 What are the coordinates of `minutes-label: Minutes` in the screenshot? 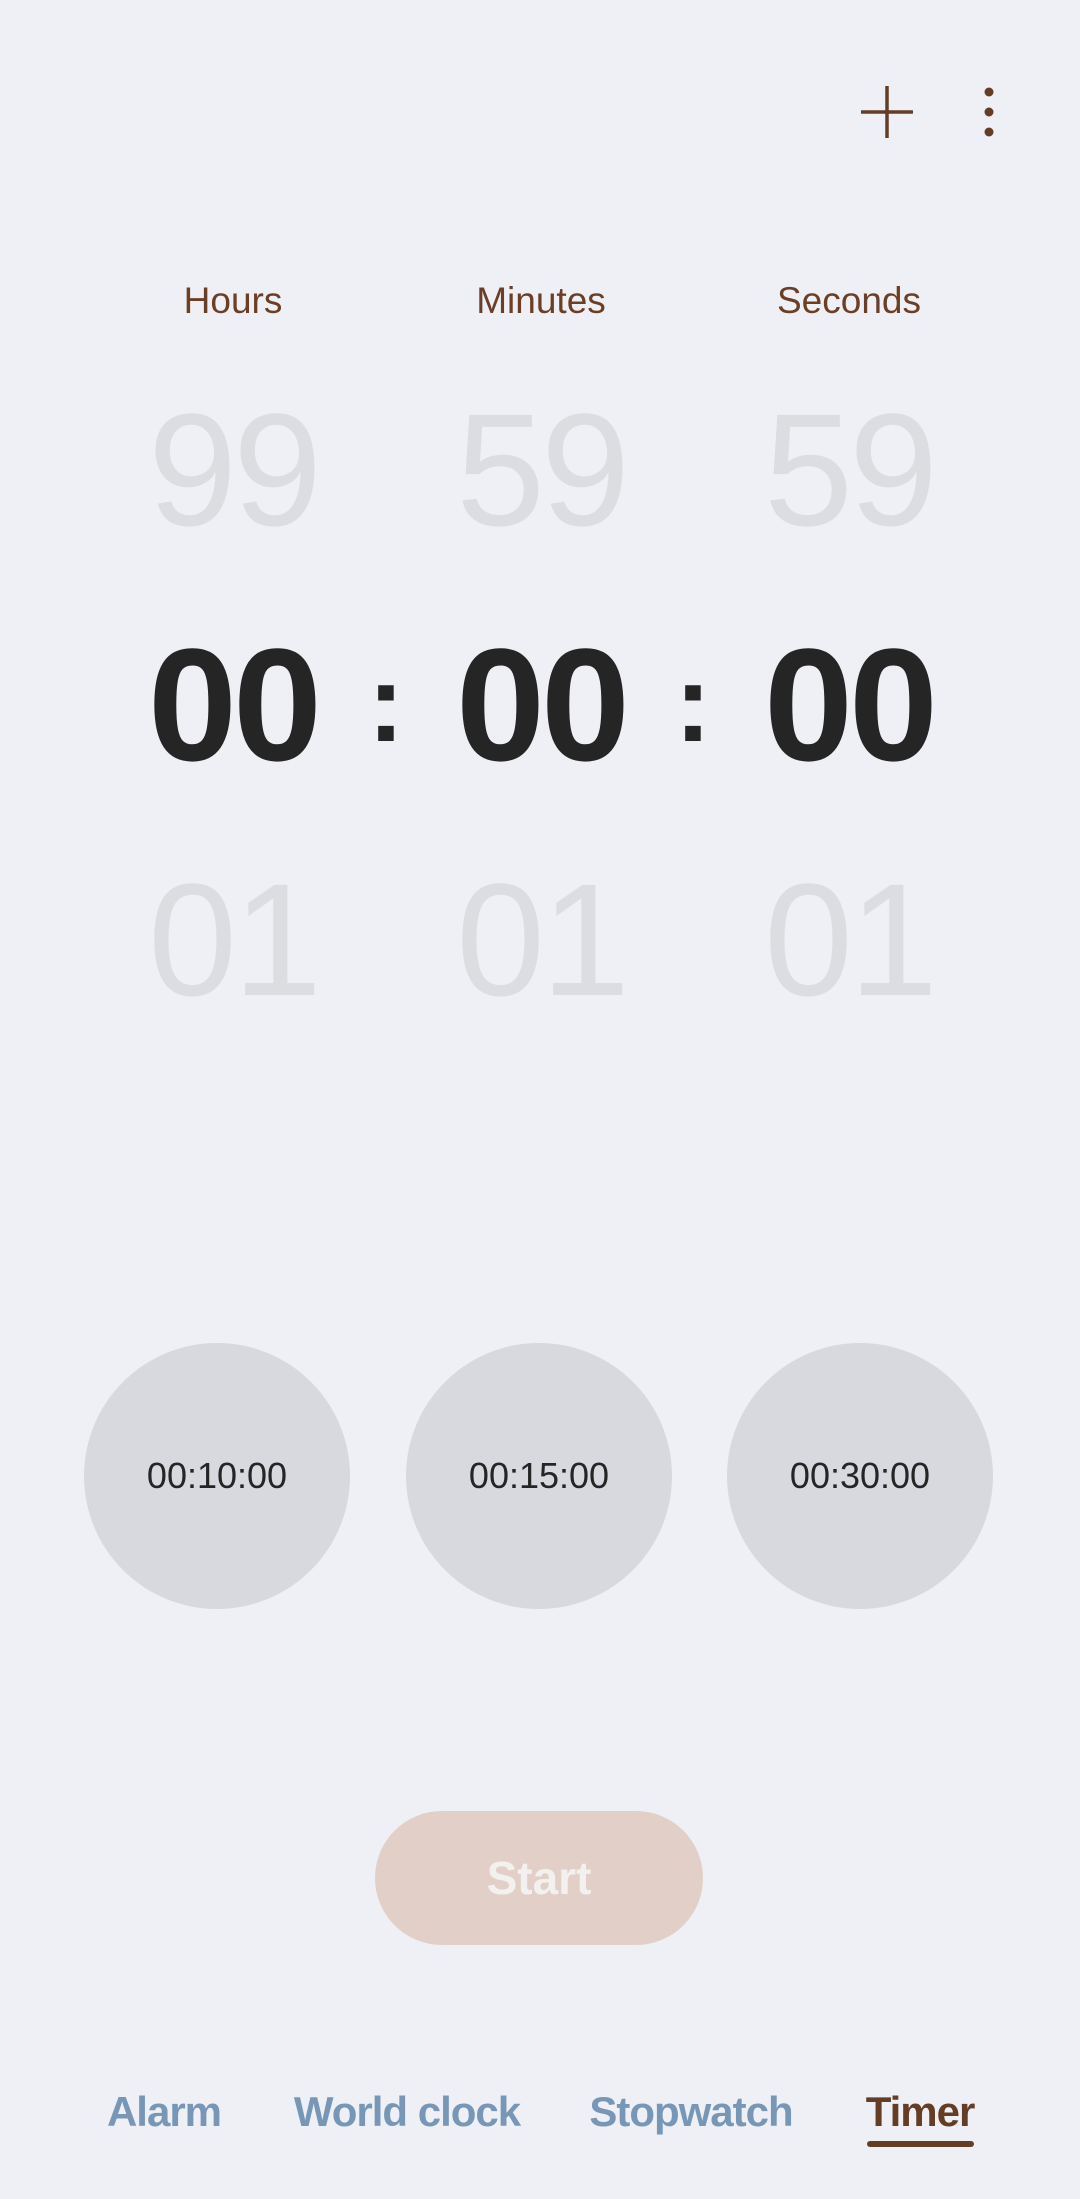 It's located at (541, 300).